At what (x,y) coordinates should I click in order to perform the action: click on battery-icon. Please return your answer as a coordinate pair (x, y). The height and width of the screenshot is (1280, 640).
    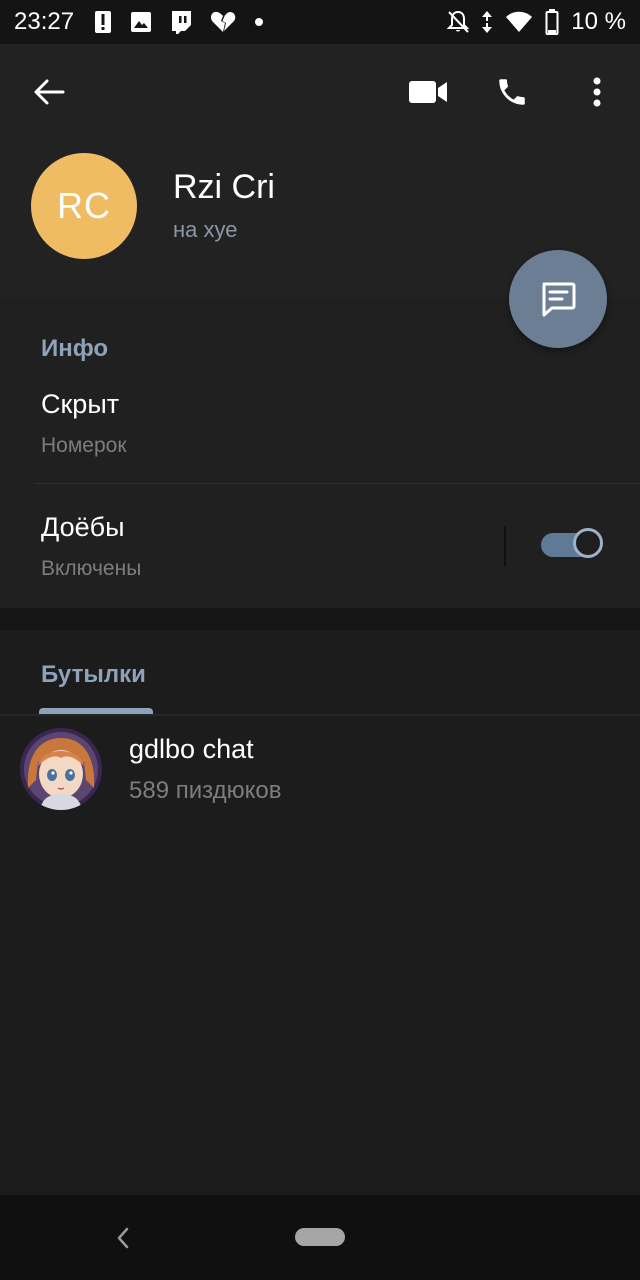
    Looking at the image, I should click on (552, 22).